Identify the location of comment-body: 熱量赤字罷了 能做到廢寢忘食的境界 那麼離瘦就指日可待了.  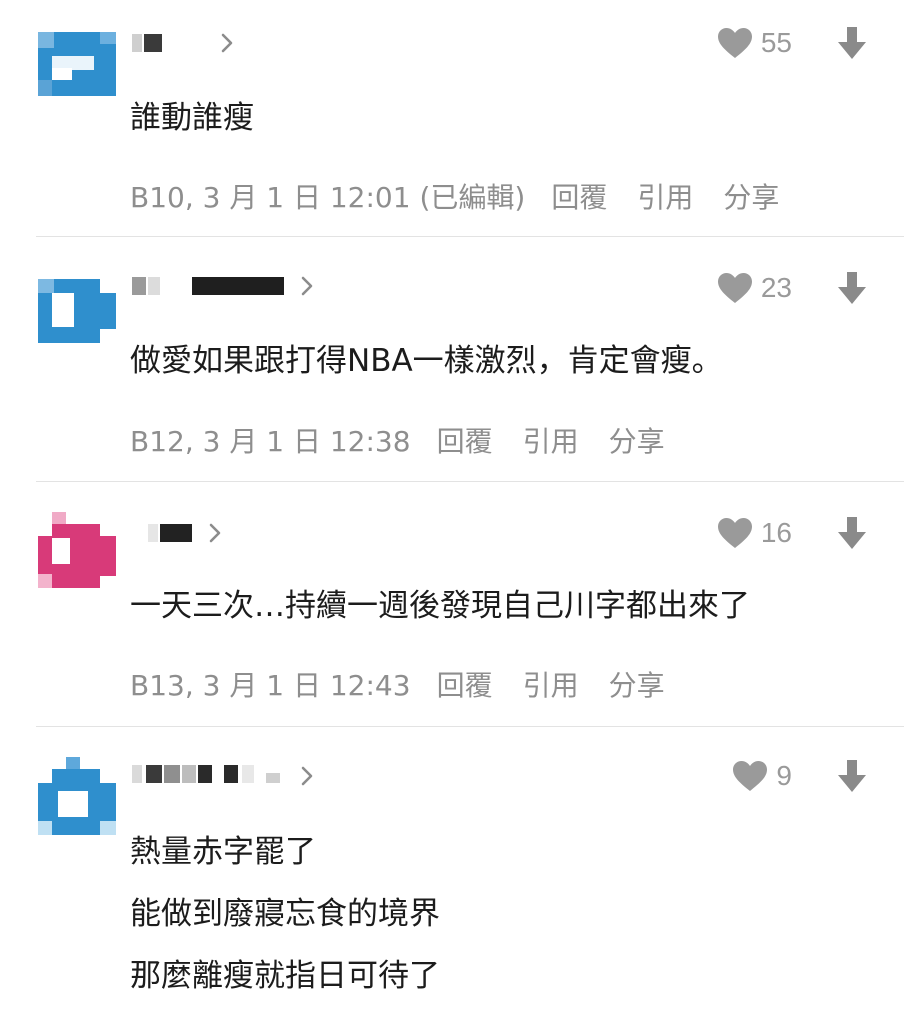
(285, 914).